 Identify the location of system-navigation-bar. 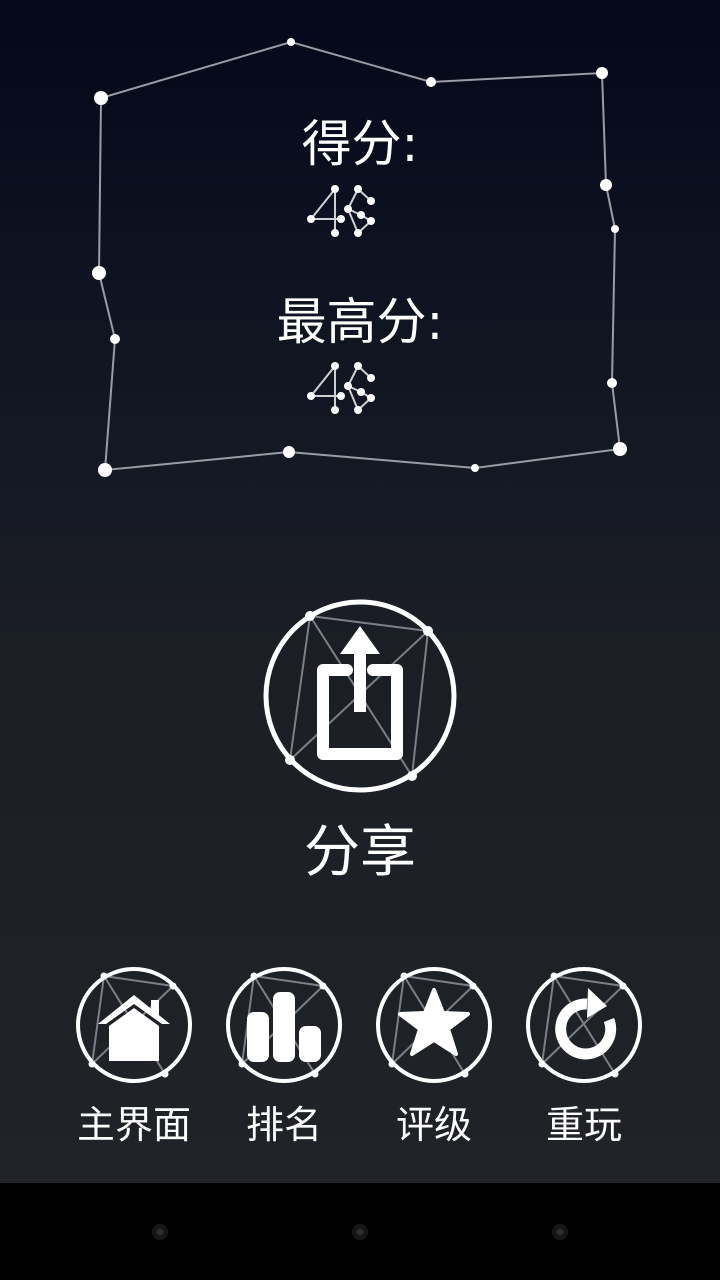
(360, 1231).